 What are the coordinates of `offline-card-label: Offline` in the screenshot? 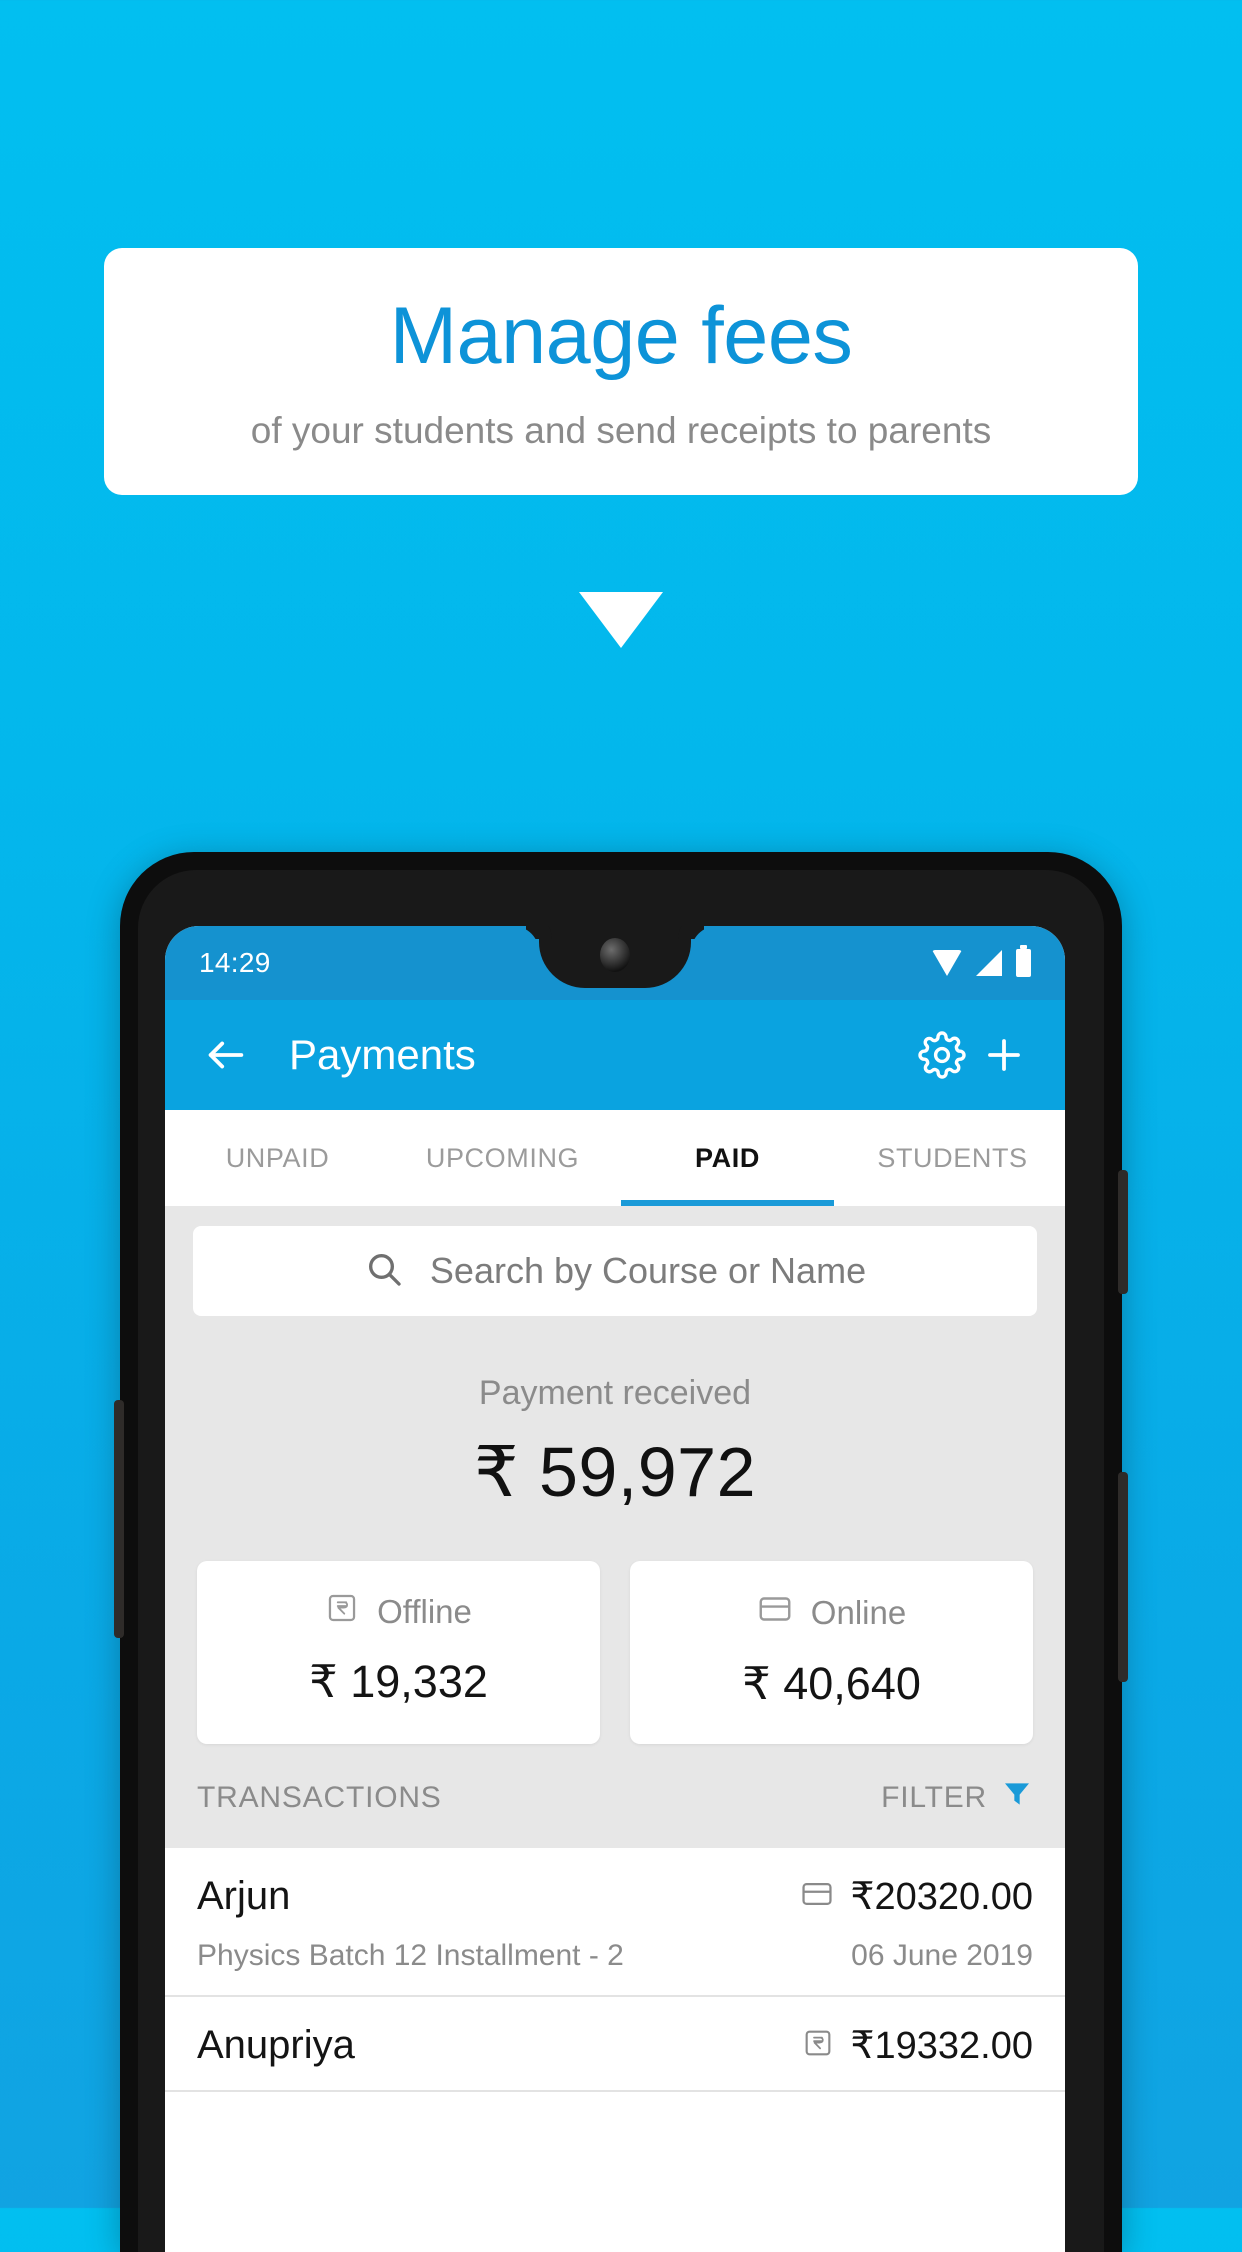 It's located at (424, 1611).